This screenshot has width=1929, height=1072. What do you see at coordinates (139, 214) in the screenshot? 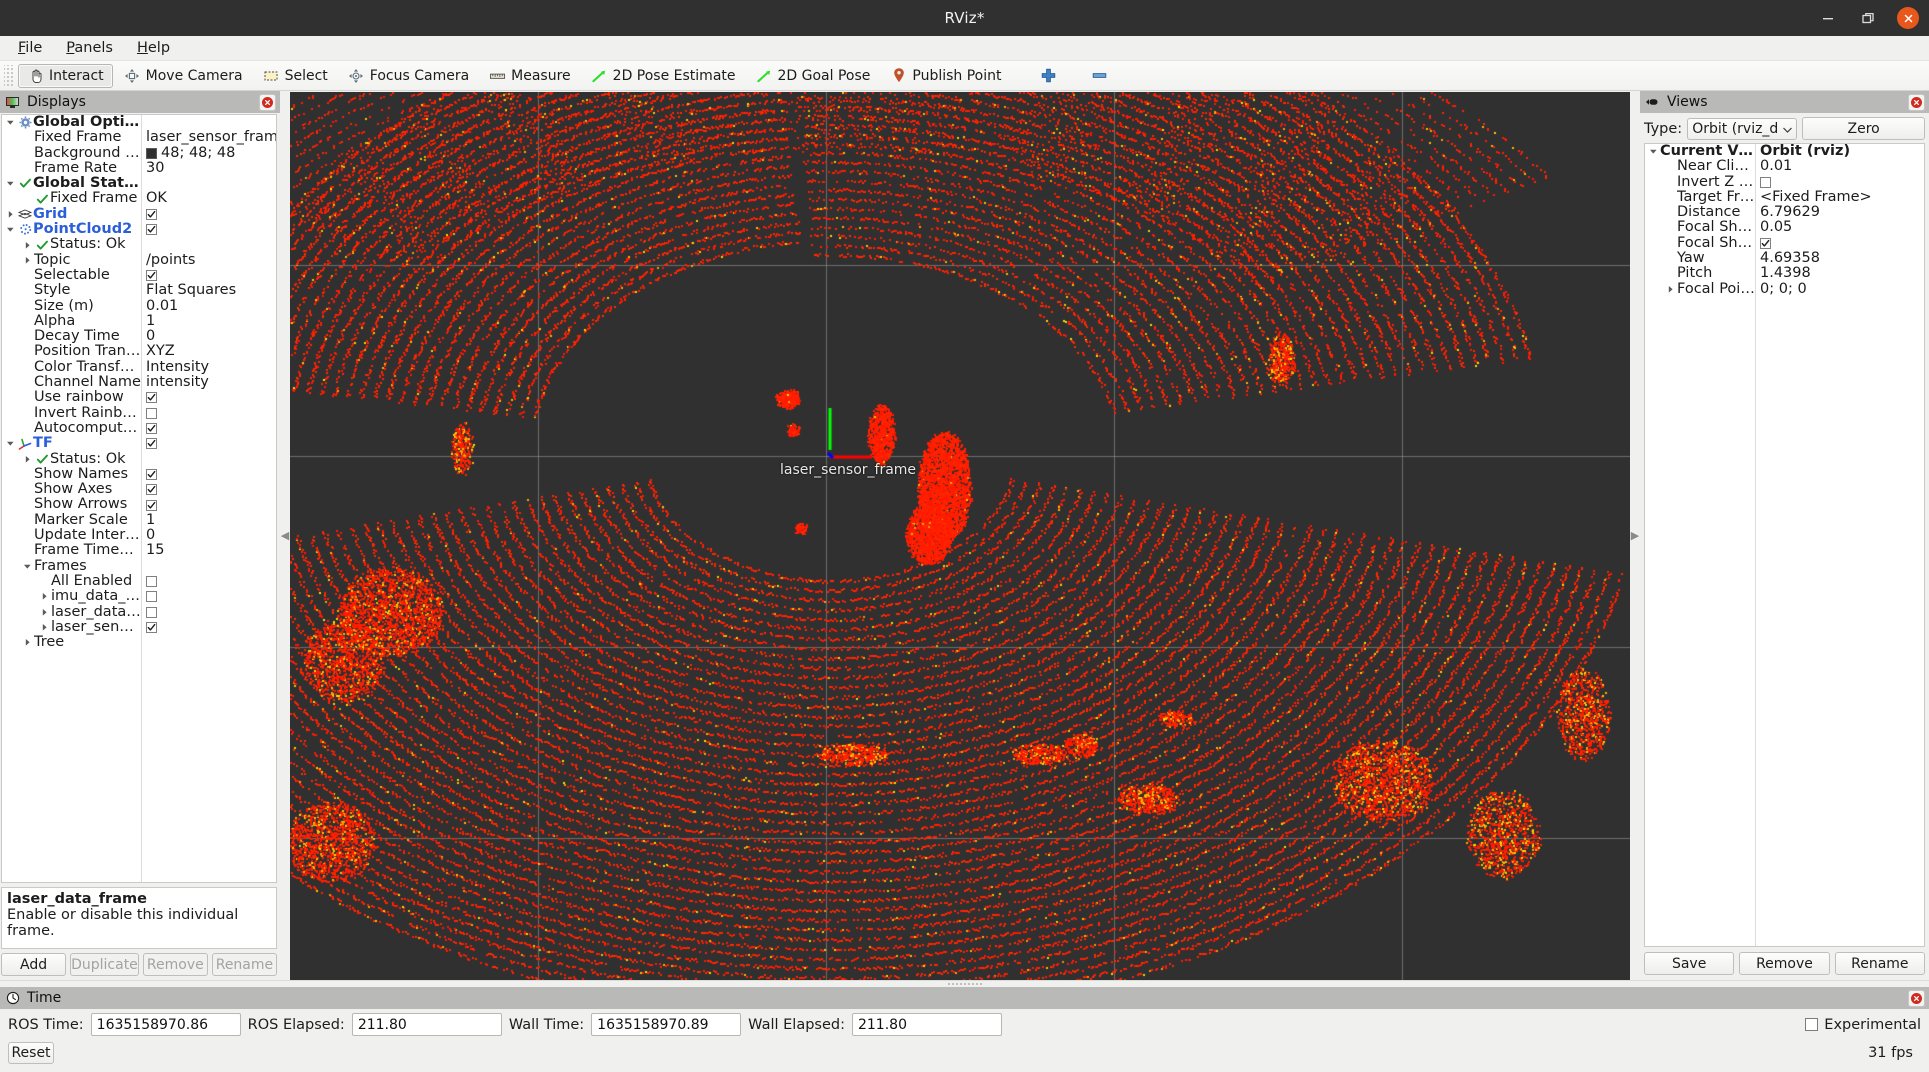
I see `tree-row: Grid` at bounding box center [139, 214].